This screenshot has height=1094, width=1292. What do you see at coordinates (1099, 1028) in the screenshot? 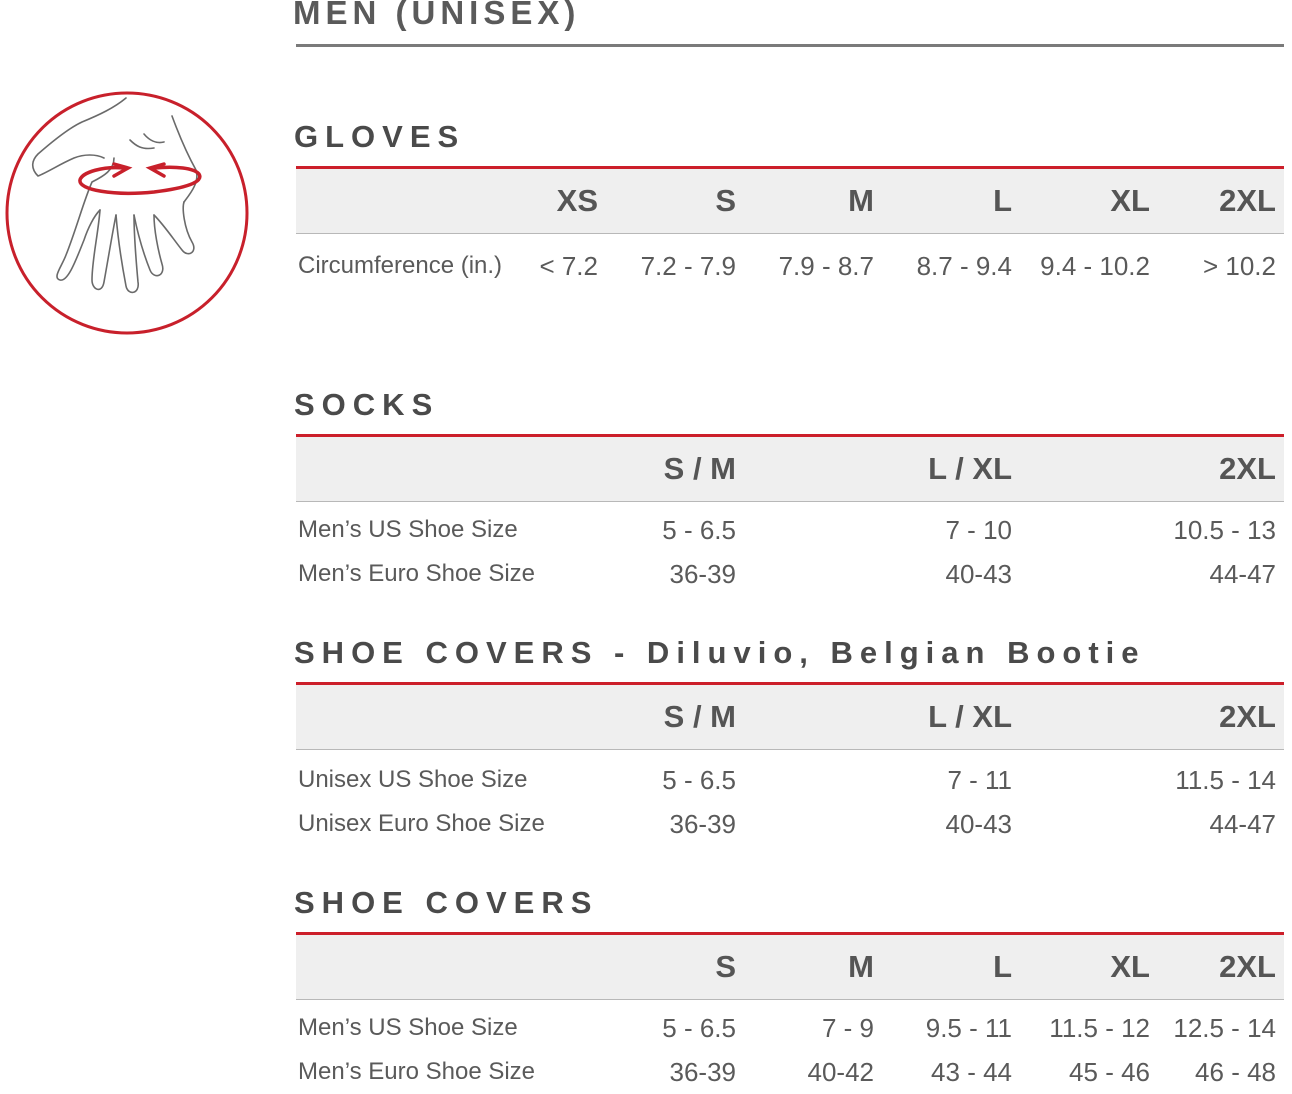
I see `table-cell: 11.5 - 12` at bounding box center [1099, 1028].